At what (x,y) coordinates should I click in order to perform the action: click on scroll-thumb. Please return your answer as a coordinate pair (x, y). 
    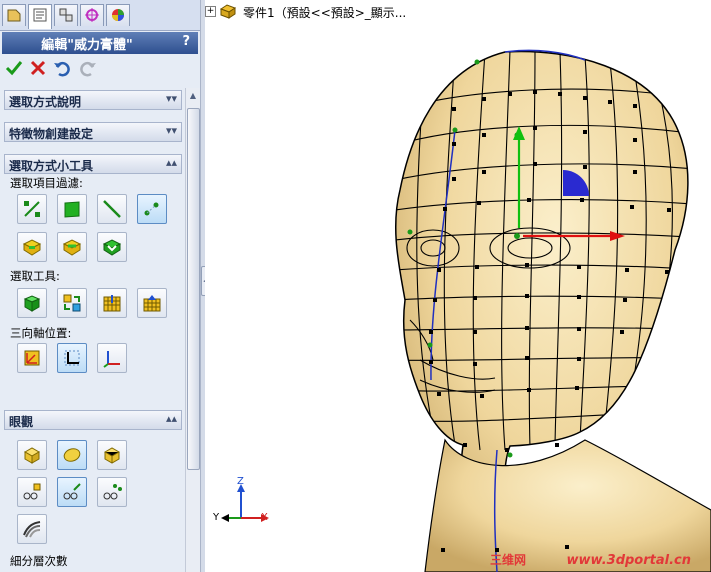
    Looking at the image, I should click on (193, 289).